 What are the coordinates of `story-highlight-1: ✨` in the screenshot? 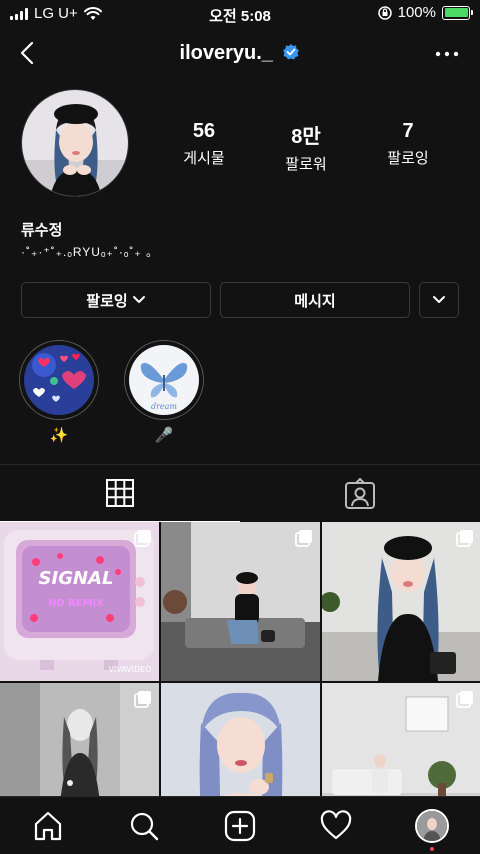 It's located at (59, 392).